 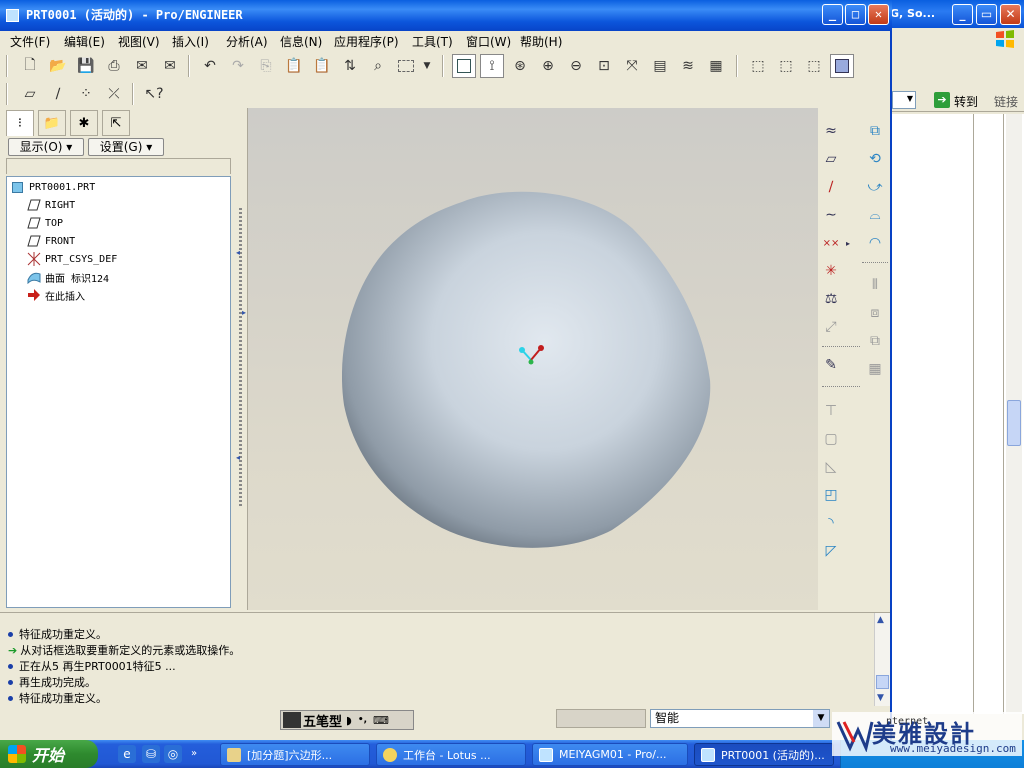 What do you see at coordinates (210, 66) in the screenshot?
I see `undo-icon: ↶` at bounding box center [210, 66].